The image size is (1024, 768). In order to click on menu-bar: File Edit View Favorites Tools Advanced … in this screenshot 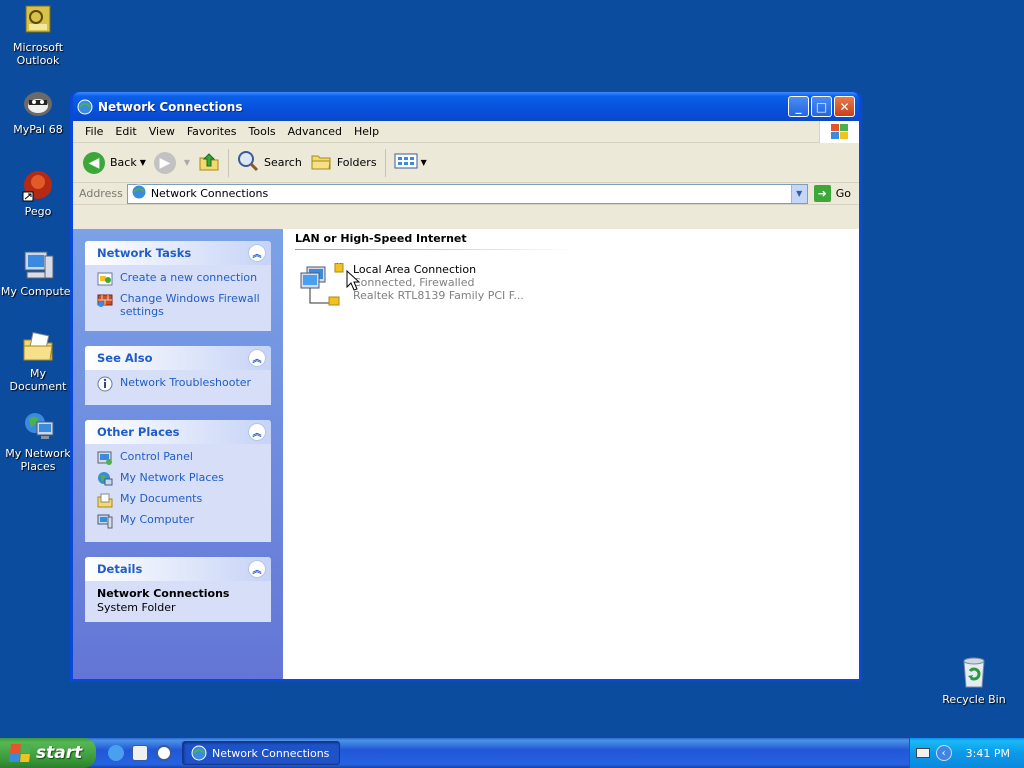, I will do `click(466, 132)`.